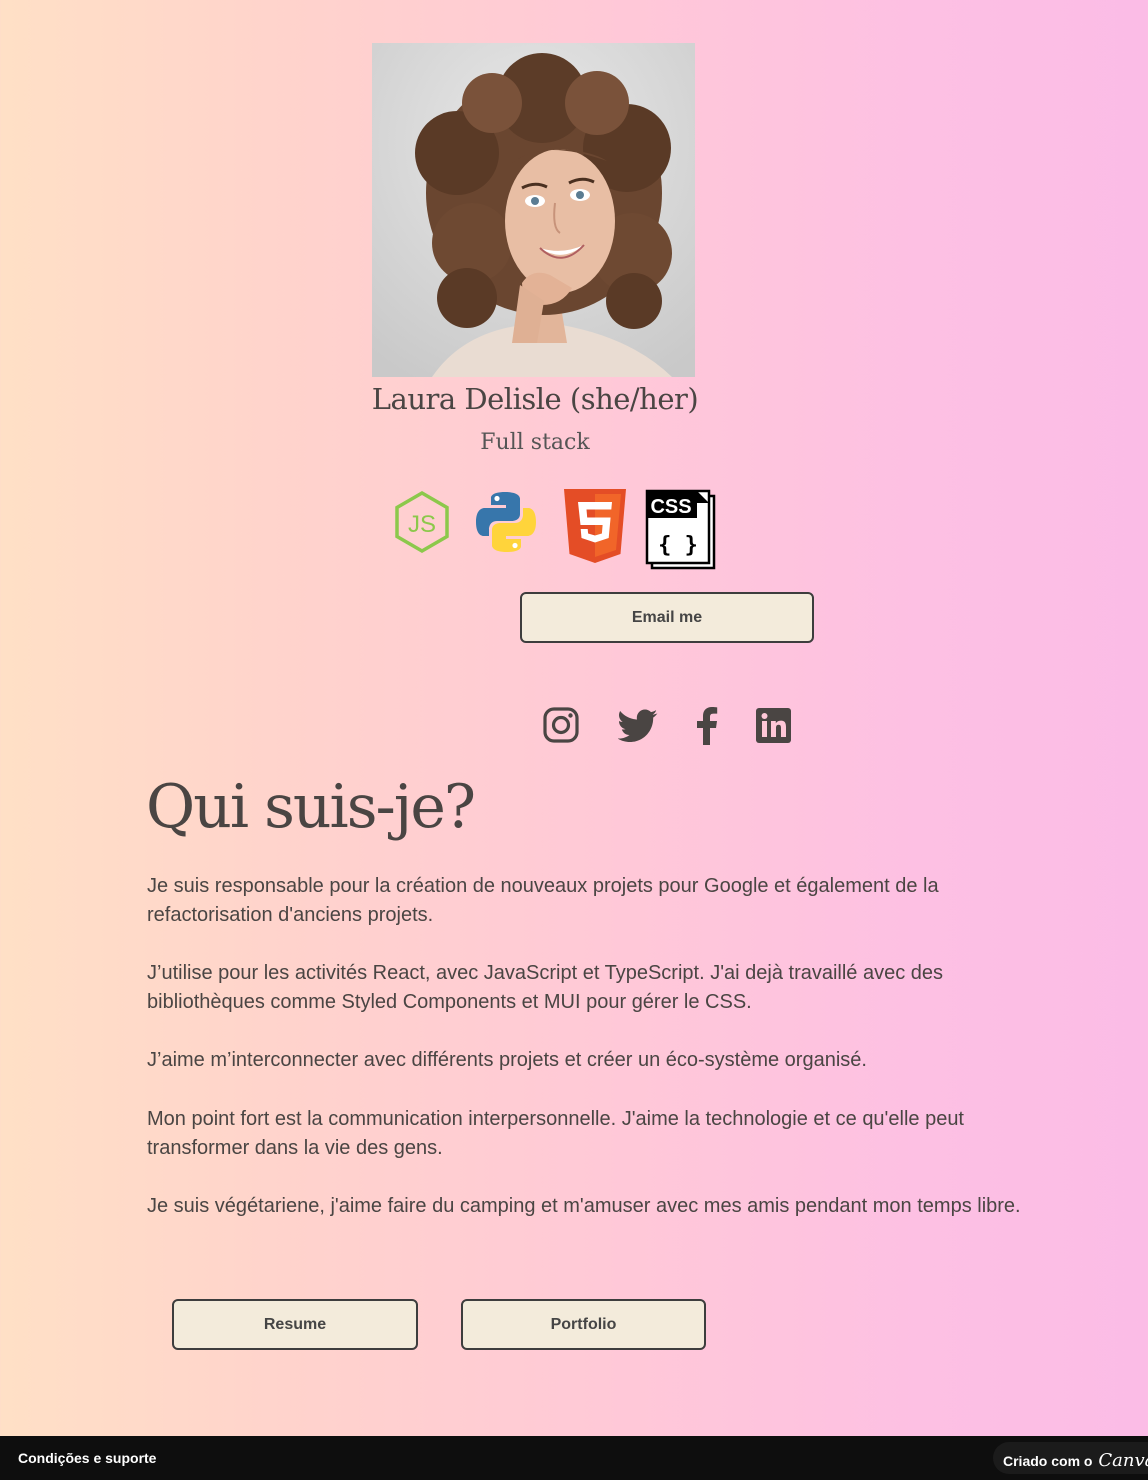 The width and height of the screenshot is (1148, 1480). Describe the element at coordinates (1123, 1460) in the screenshot. I see `canva-logo: Canva` at that location.